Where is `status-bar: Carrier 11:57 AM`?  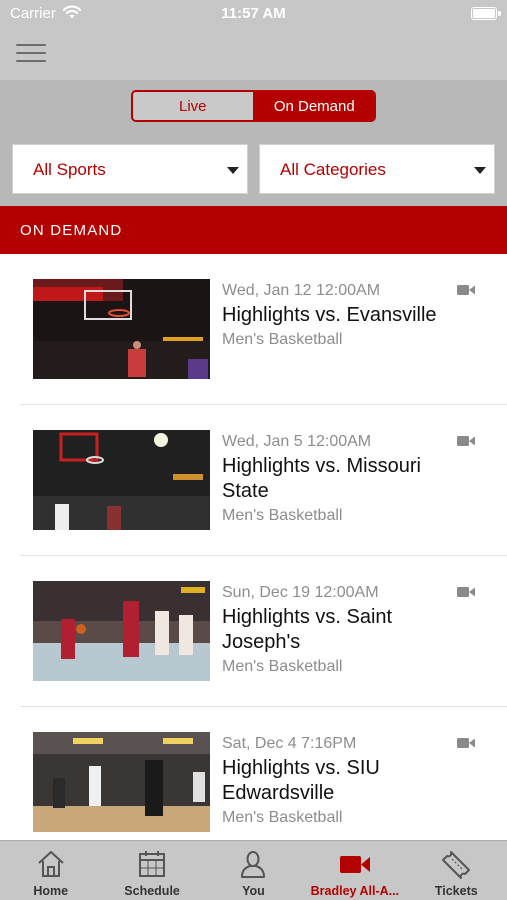
status-bar: Carrier 11:57 AM is located at coordinates (253, 15).